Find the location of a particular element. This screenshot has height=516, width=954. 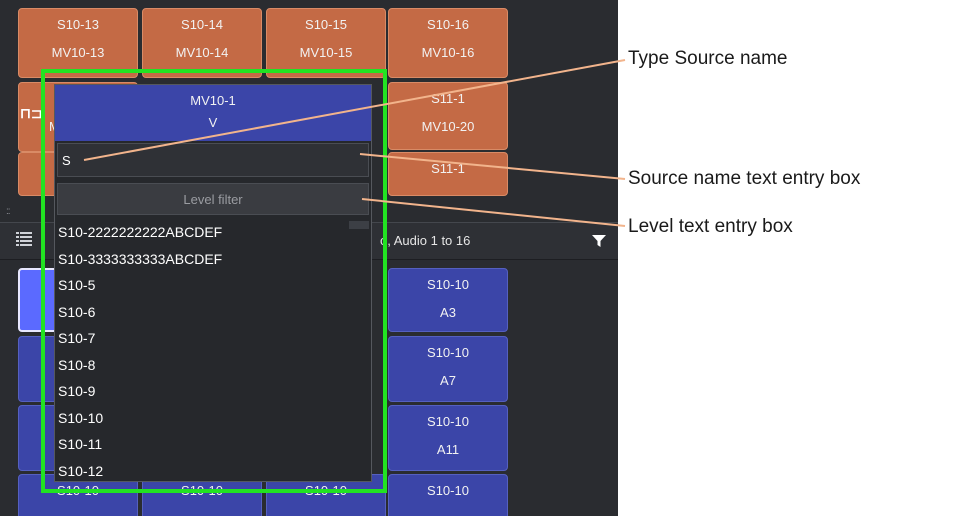

source-button: S11-1 is located at coordinates (448, 174).